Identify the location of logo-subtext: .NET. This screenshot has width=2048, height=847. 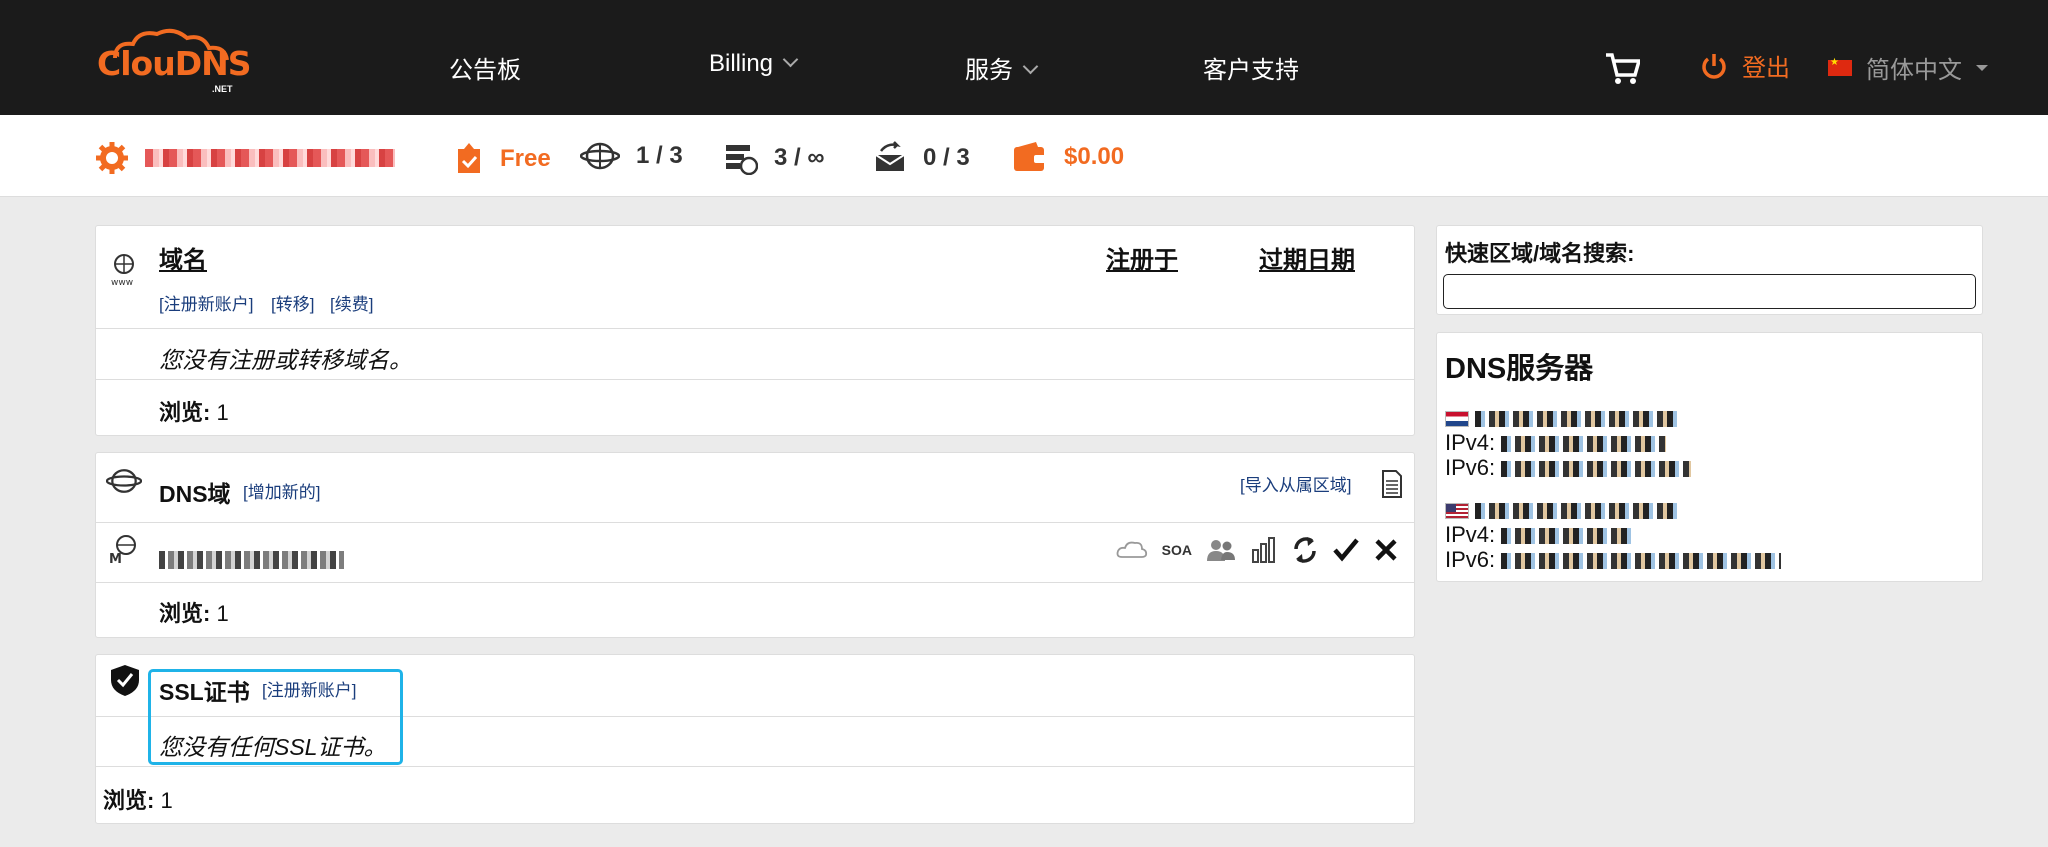
(222, 89).